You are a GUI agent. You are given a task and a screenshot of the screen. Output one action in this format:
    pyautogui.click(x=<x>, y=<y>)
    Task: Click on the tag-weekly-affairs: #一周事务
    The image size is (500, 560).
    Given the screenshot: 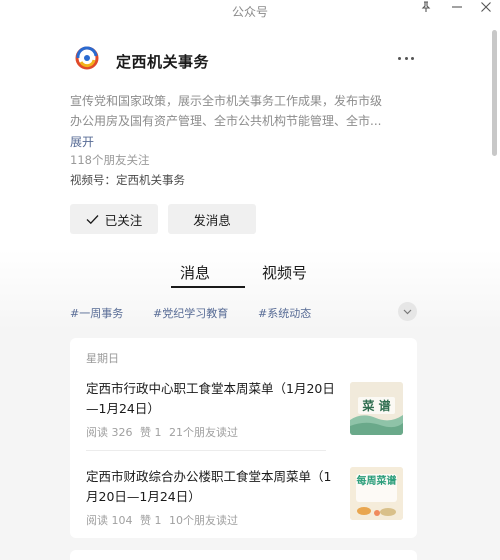 What is the action you would take?
    pyautogui.click(x=96, y=313)
    